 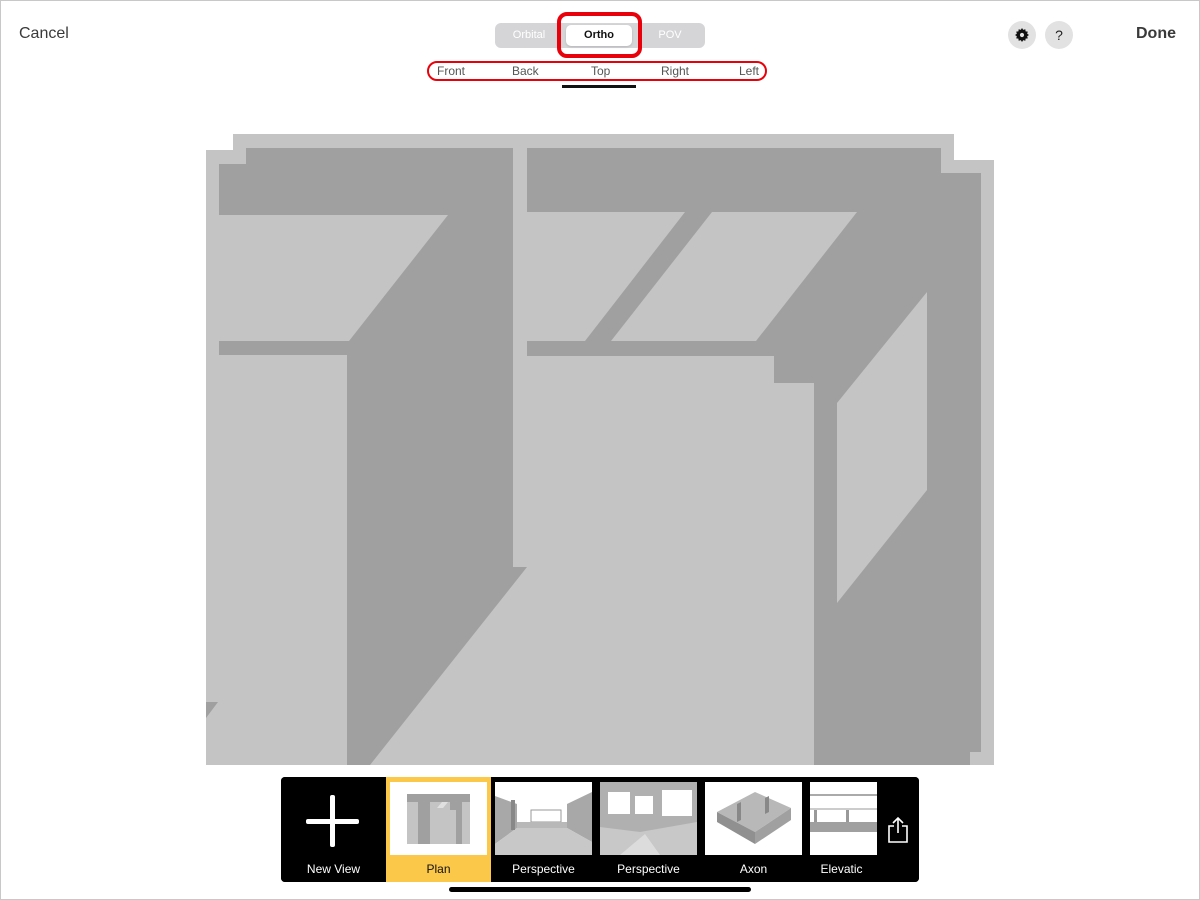 What do you see at coordinates (843, 818) in the screenshot?
I see `elevation-thumbnail` at bounding box center [843, 818].